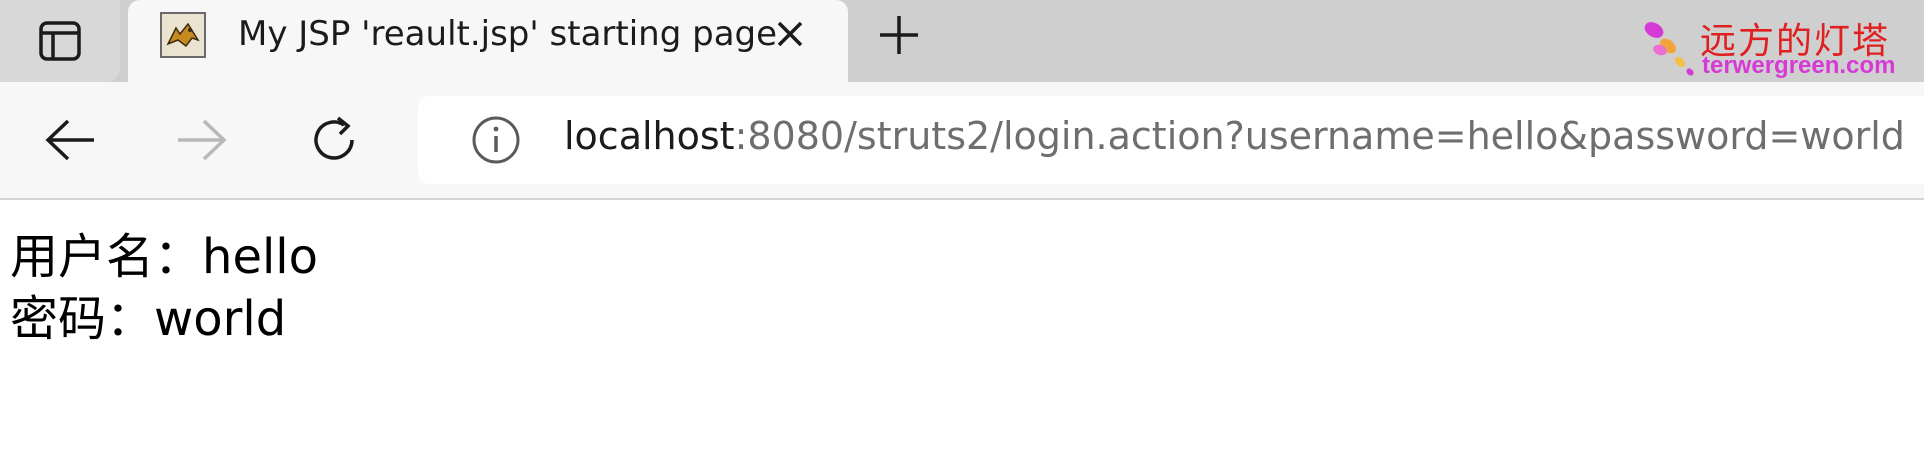 The width and height of the screenshot is (1924, 476). Describe the element at coordinates (508, 34) in the screenshot. I see `tab-title: My JSP 'reault.jsp' starting page` at that location.